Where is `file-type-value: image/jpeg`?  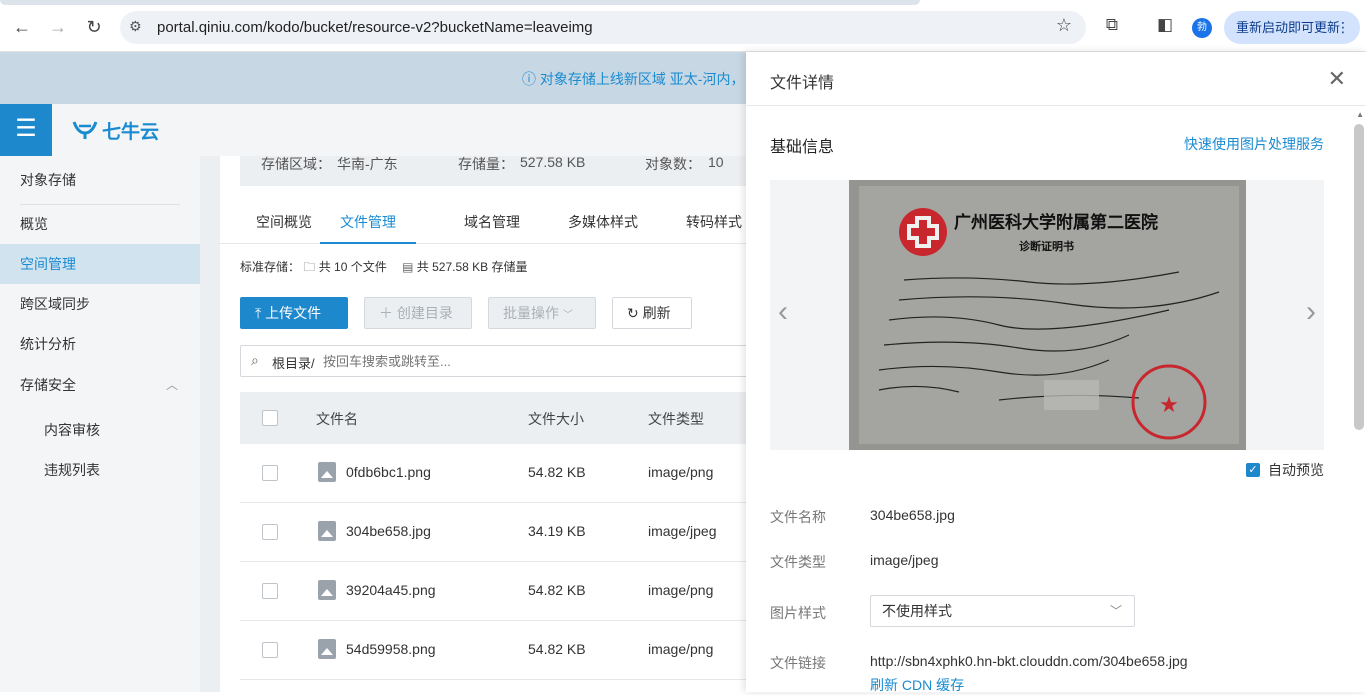
file-type-value: image/jpeg is located at coordinates (904, 560).